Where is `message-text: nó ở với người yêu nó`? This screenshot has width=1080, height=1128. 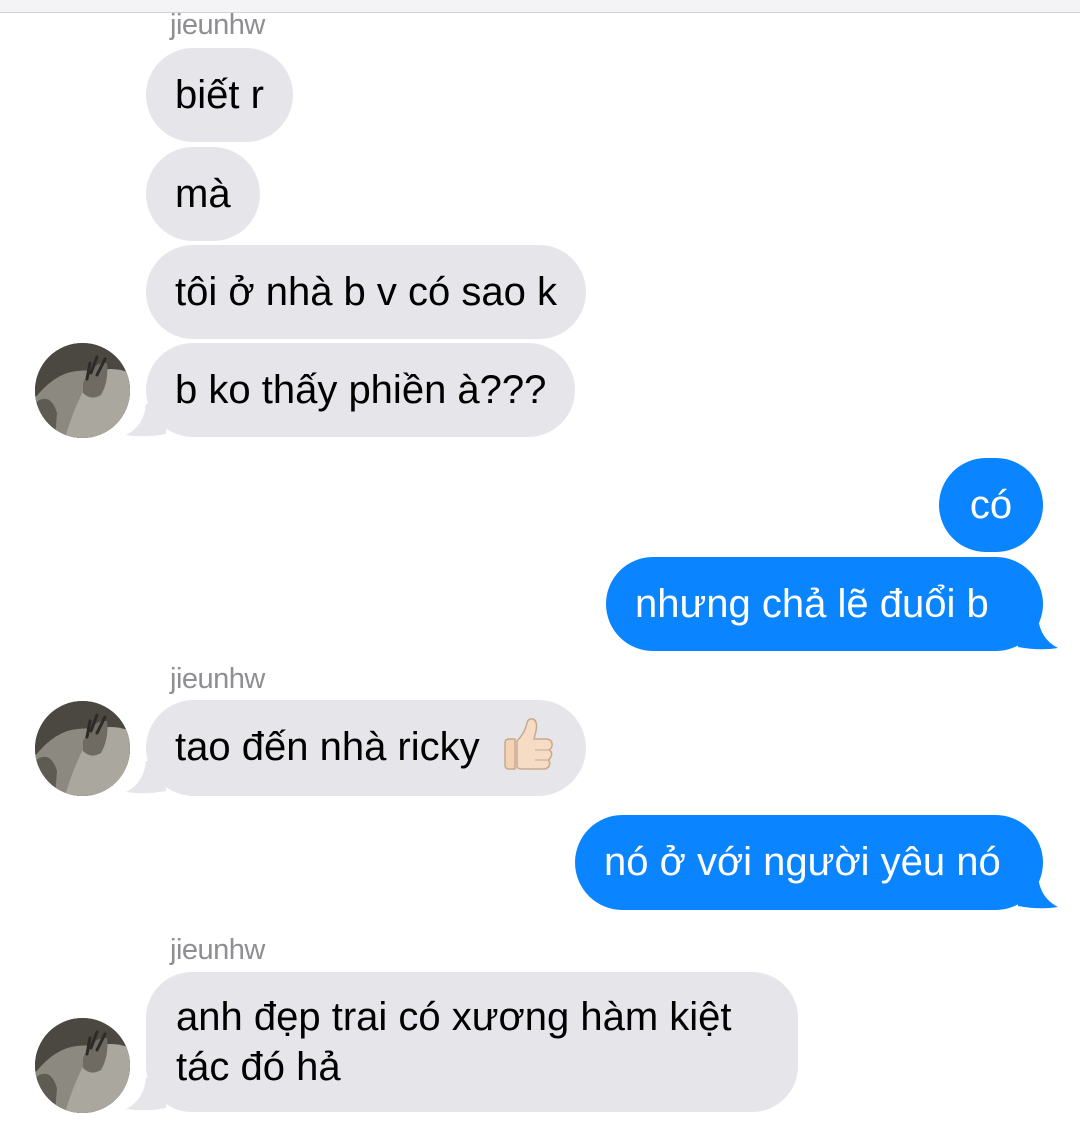
message-text: nó ở với người yêu nó is located at coordinates (802, 862).